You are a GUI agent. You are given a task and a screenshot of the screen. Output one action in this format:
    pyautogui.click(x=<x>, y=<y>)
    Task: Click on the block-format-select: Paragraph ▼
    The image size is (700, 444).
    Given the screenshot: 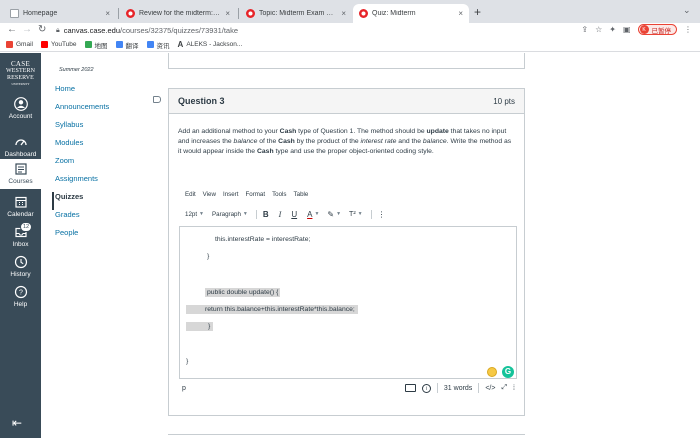 What is the action you would take?
    pyautogui.click(x=230, y=214)
    